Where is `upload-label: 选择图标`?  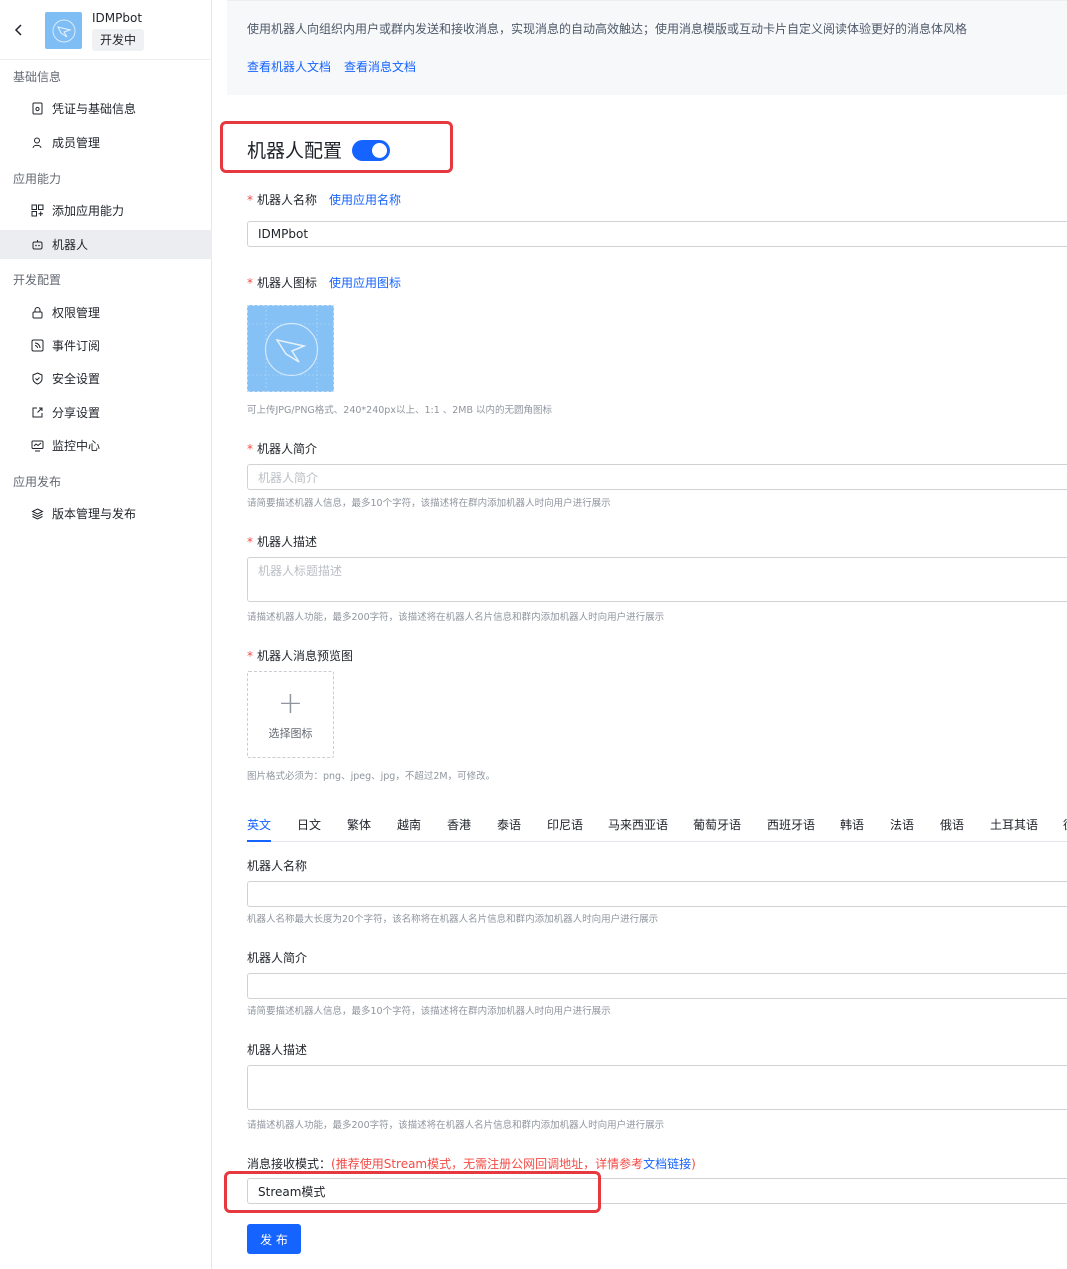 upload-label: 选择图标 is located at coordinates (290, 733).